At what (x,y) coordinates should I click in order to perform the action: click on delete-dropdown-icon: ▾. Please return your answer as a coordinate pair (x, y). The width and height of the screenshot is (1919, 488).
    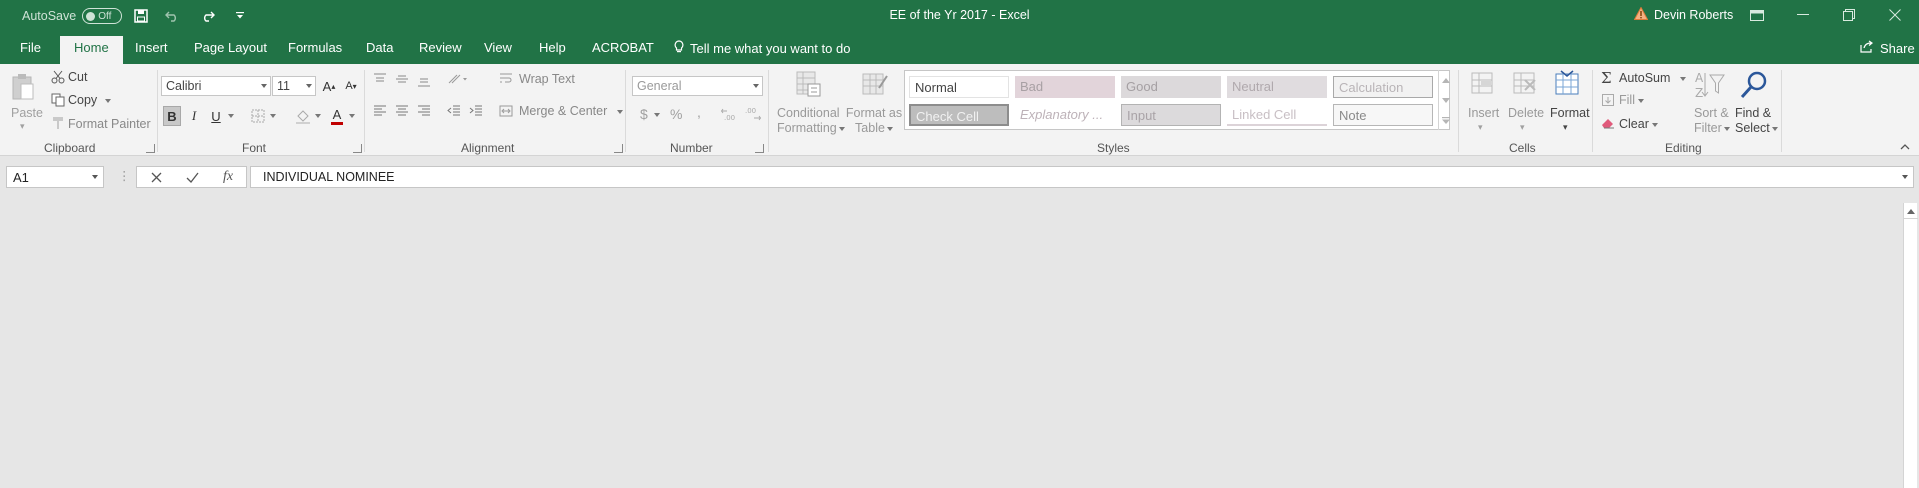
    Looking at the image, I should click on (1522, 127).